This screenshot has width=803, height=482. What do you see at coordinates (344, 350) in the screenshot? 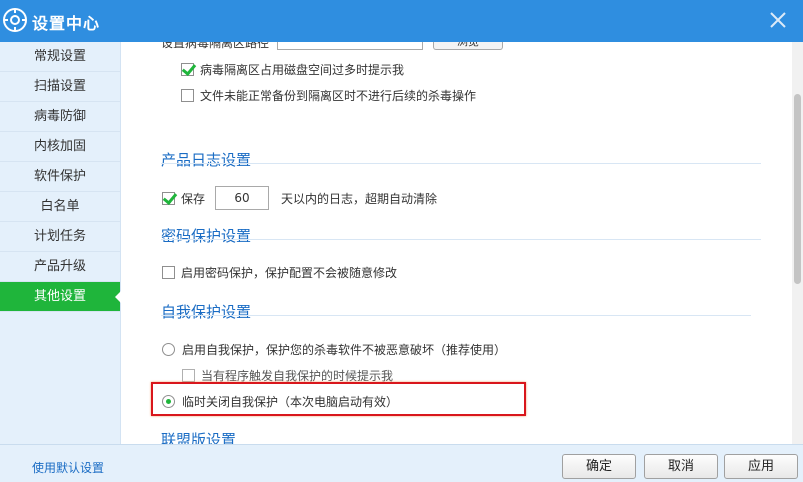
I see `self-protect-enable-label: 启用自我保护，保护您的杀毒软件不被恶意破坏（推荐使用）` at bounding box center [344, 350].